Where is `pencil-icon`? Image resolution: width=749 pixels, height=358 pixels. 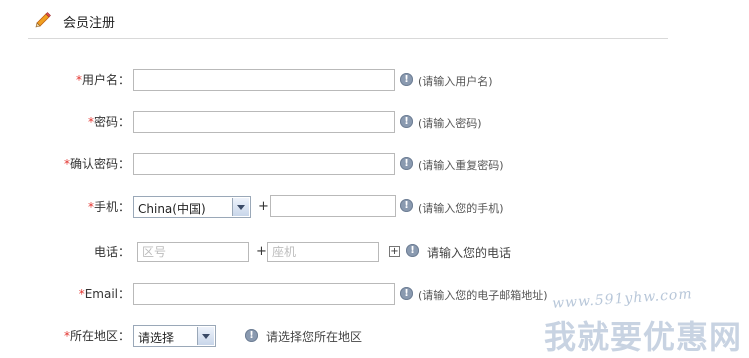 pencil-icon is located at coordinates (43, 20).